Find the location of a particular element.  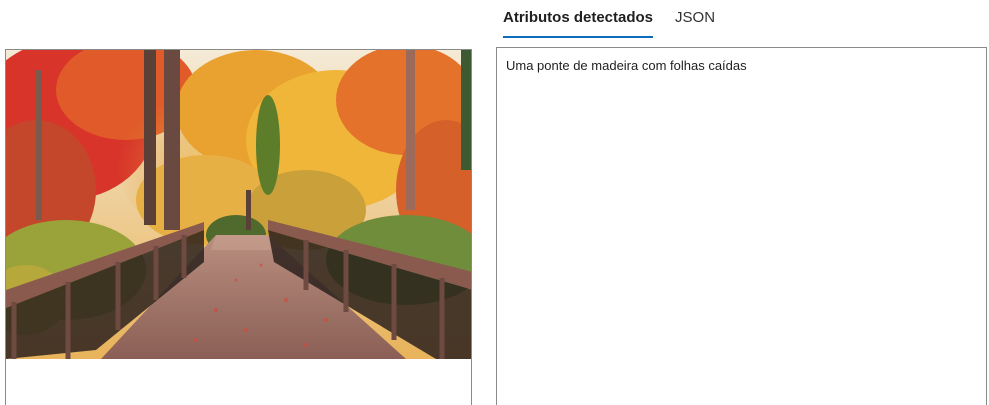

tab-json: JSON is located at coordinates (695, 19).